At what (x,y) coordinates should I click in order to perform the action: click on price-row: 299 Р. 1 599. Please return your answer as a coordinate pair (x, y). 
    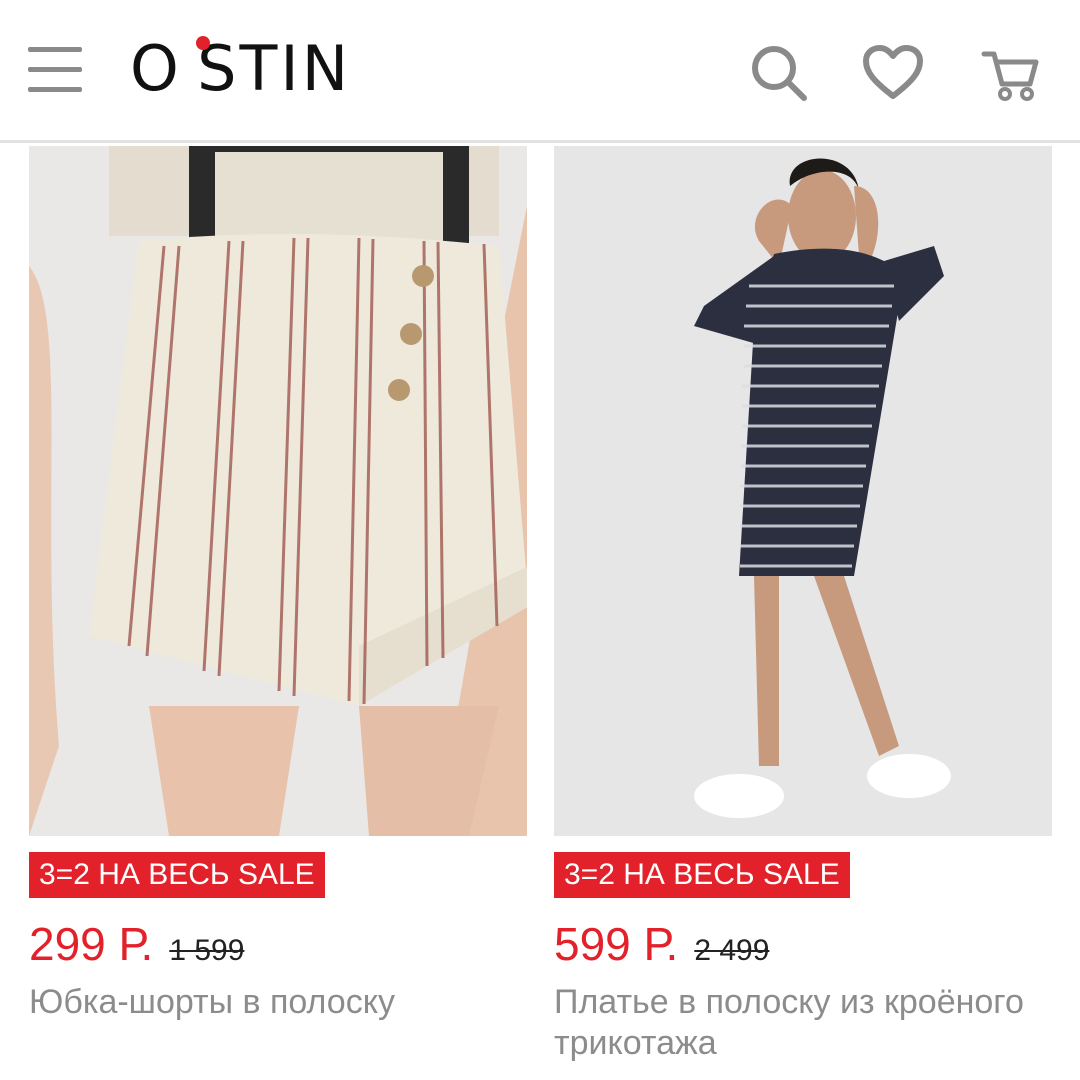
    Looking at the image, I should click on (136, 944).